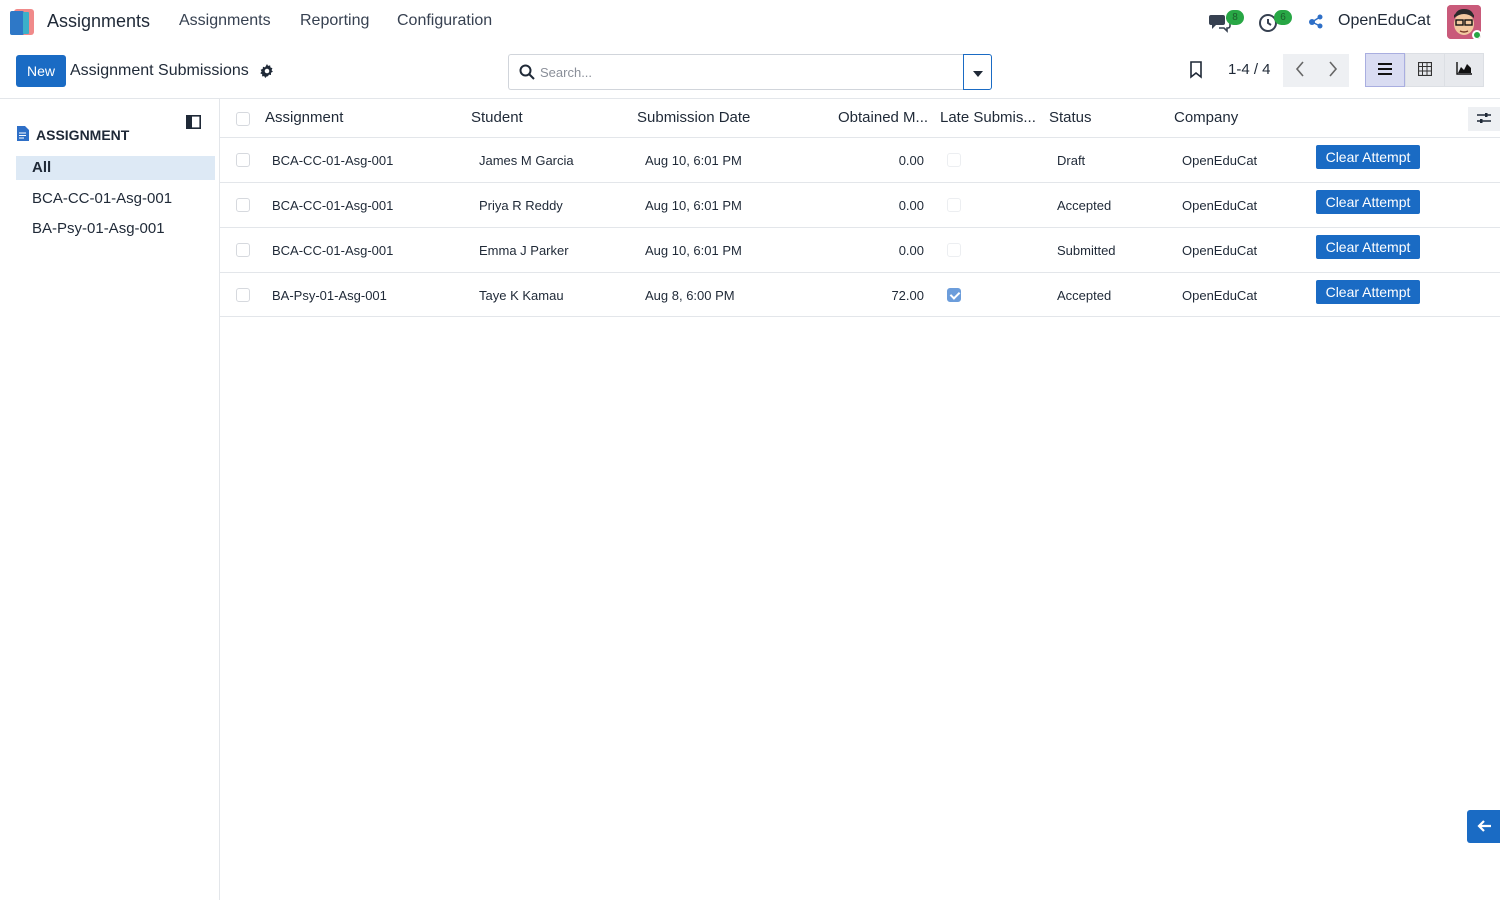  I want to click on side-panel-toggle-button, so click(1483, 826).